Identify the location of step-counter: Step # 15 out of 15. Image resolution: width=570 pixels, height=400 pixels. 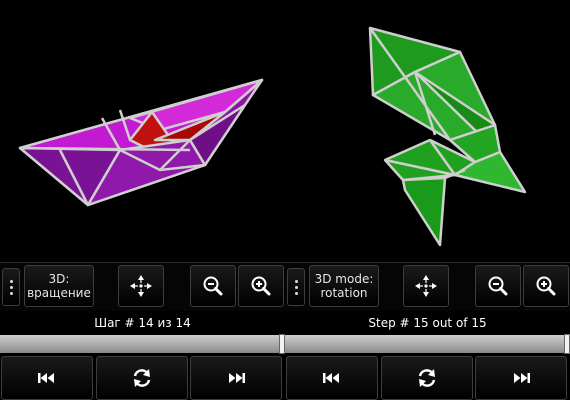
(427, 323).